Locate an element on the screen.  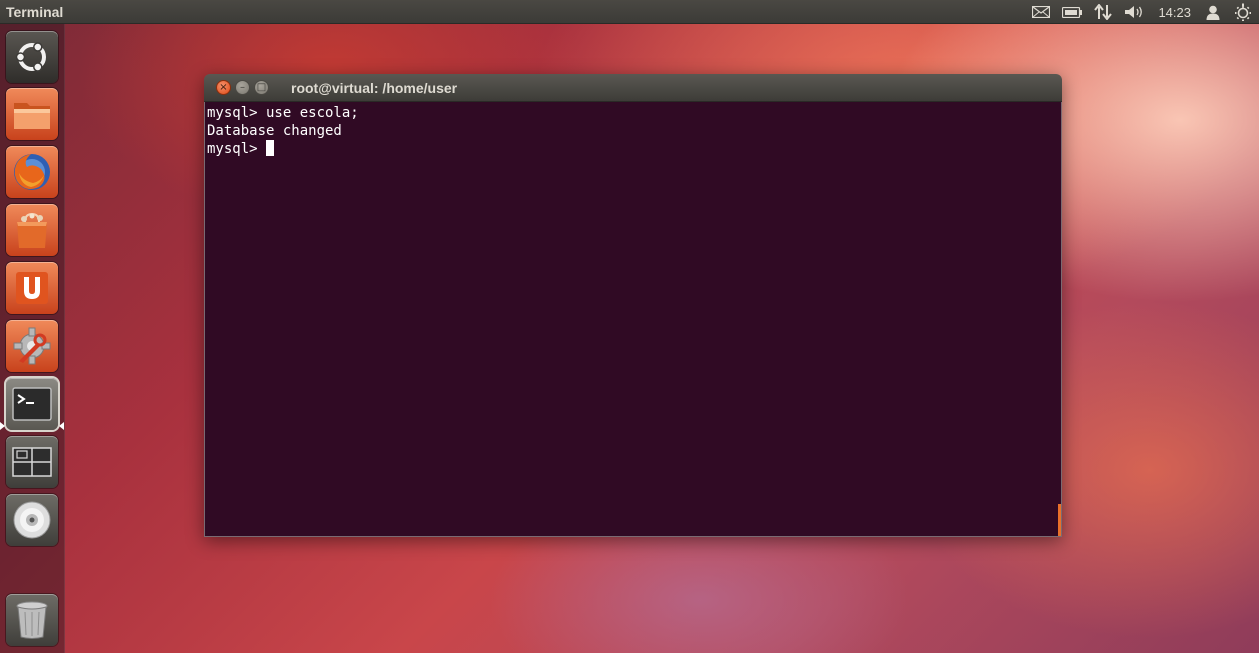
maximize-icon: □ is located at coordinates (261, 87).